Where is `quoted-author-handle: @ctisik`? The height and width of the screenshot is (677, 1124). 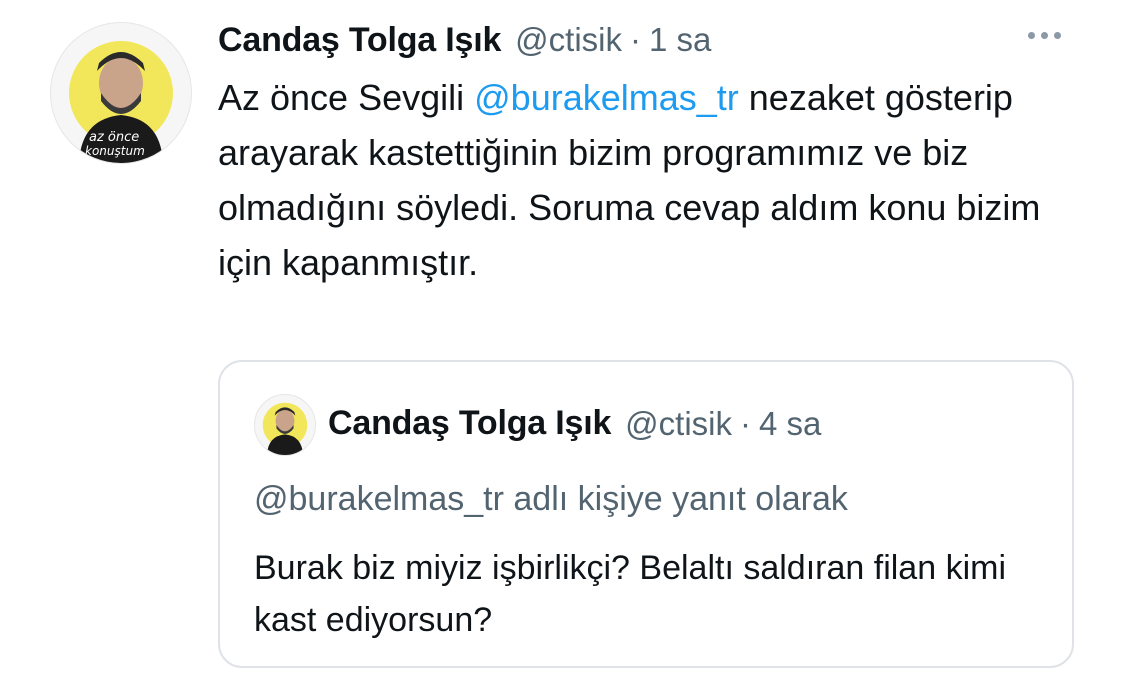 quoted-author-handle: @ctisik is located at coordinates (678, 424).